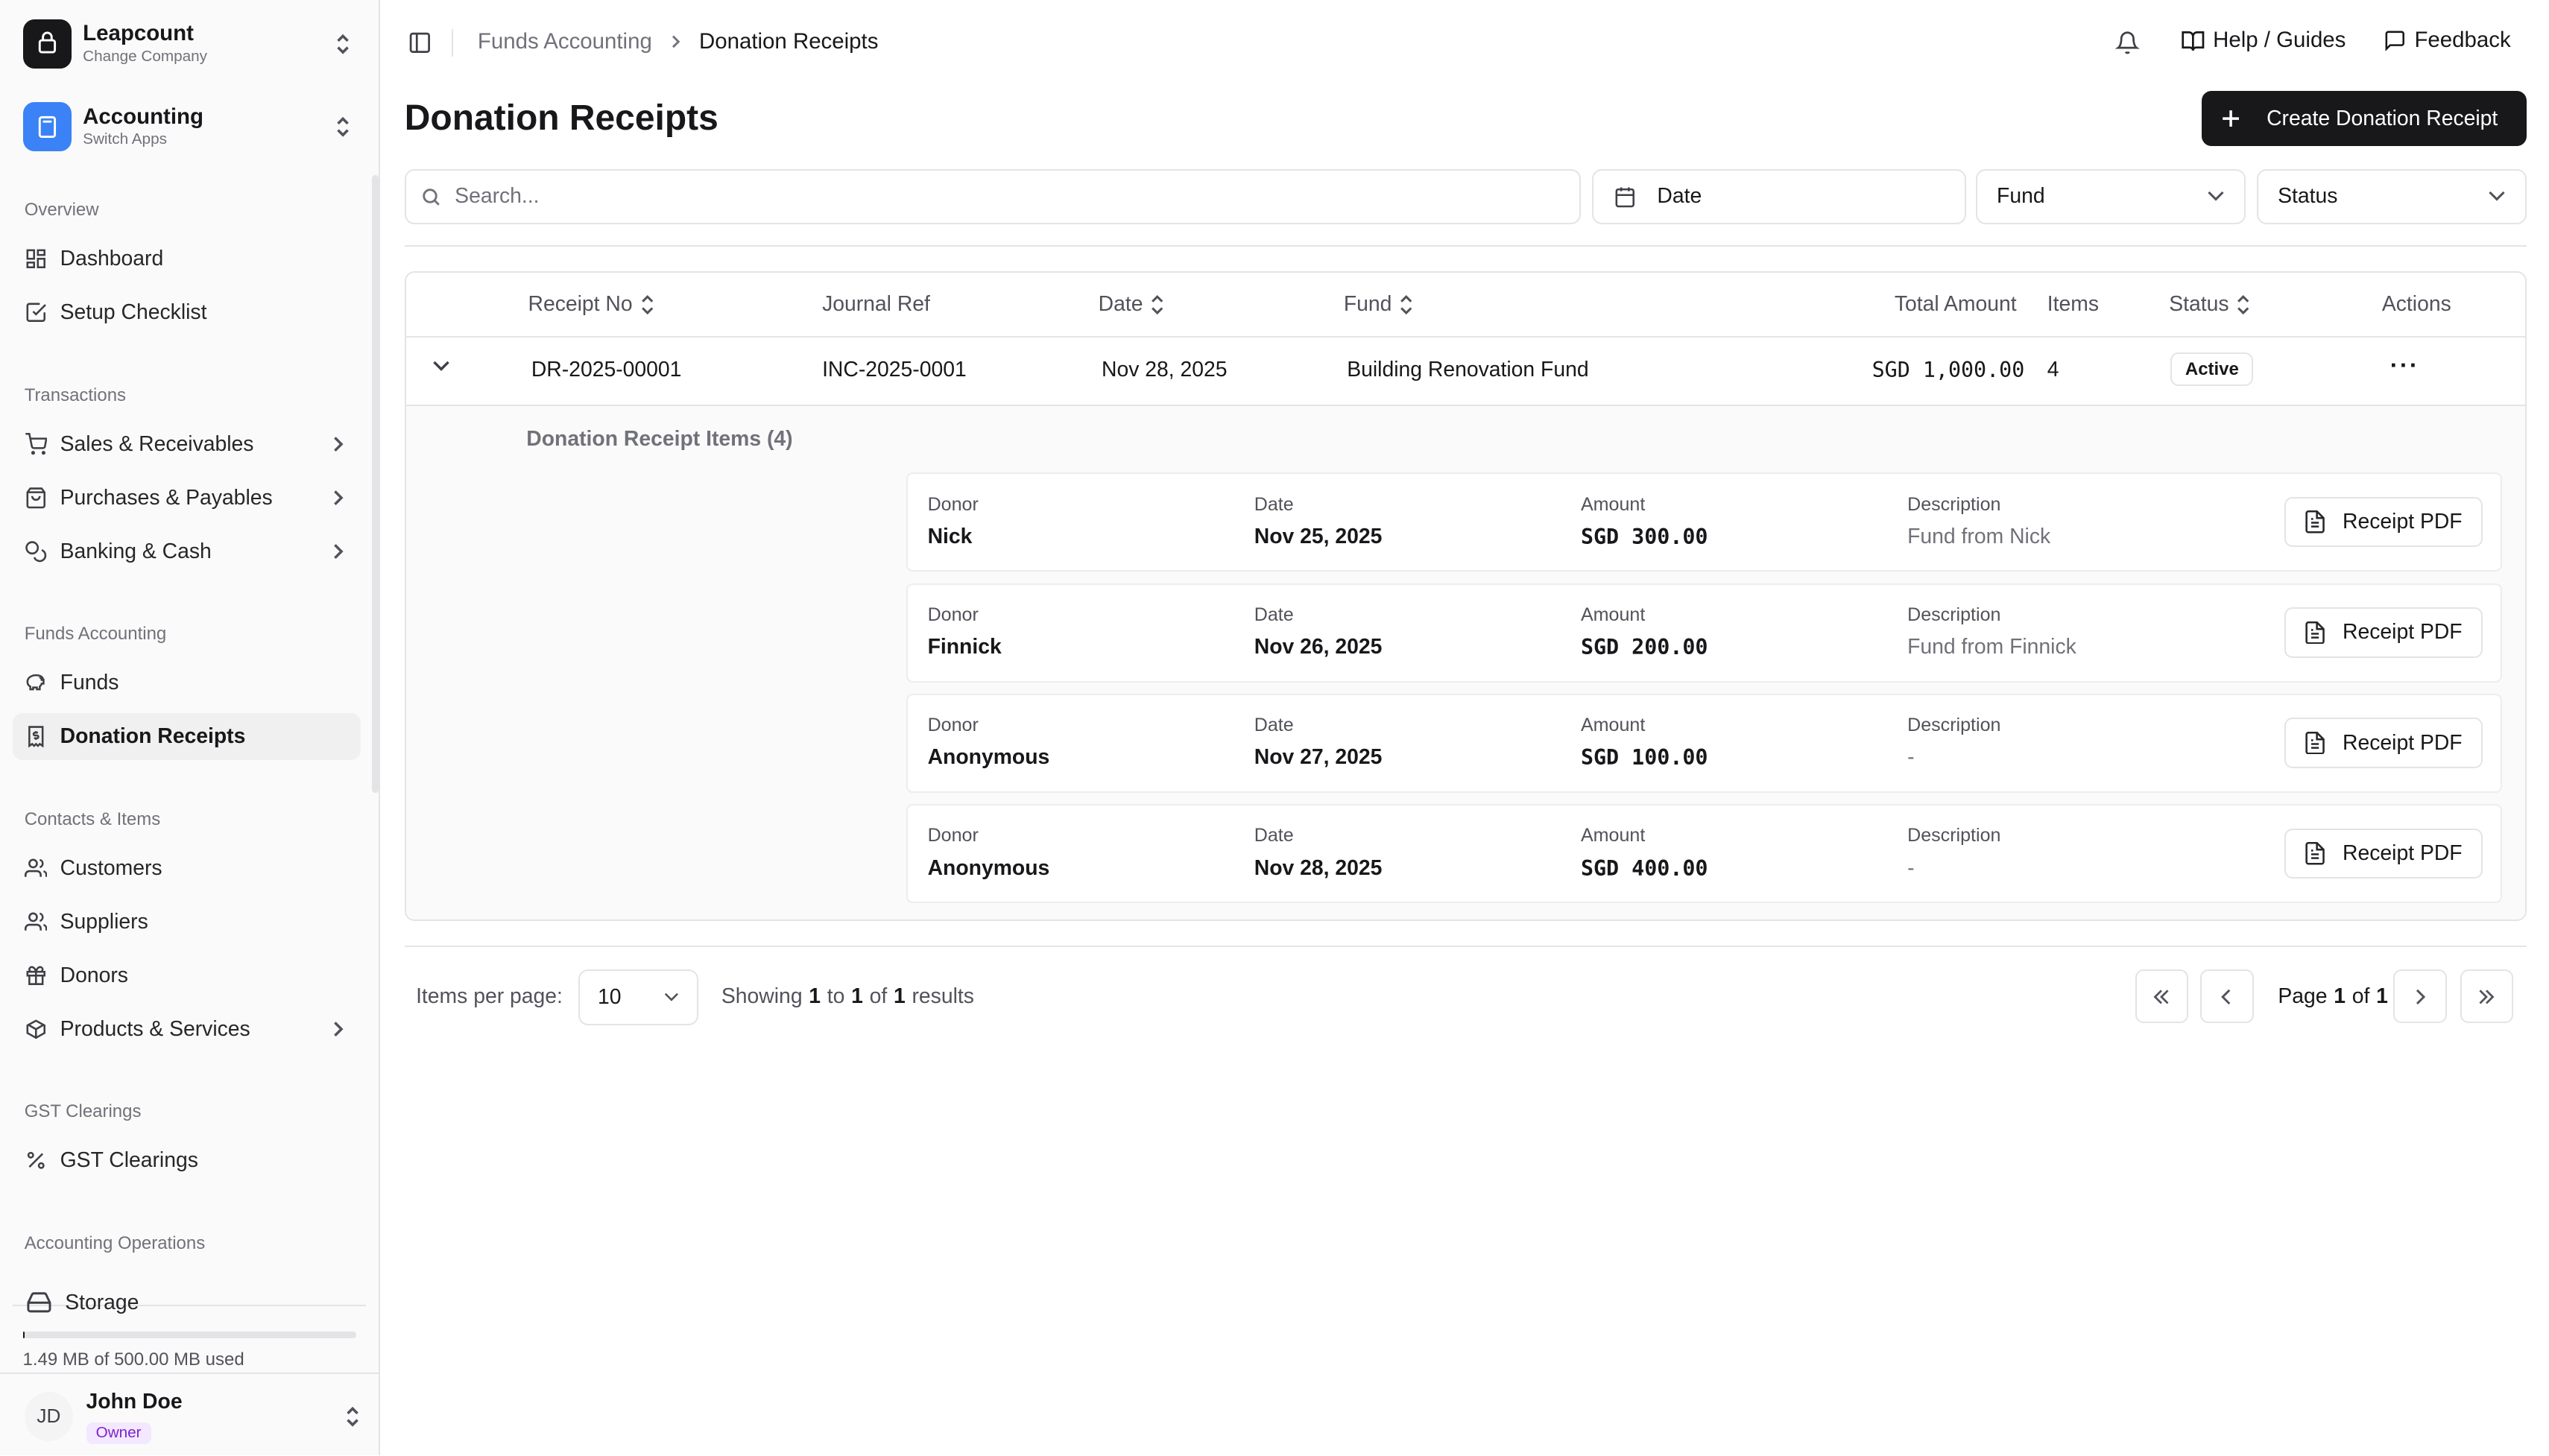 Image resolution: width=2549 pixels, height=1456 pixels. Describe the element at coordinates (2364, 119) in the screenshot. I see `create-donation-receipt-button: Create Donation Receipt` at that location.